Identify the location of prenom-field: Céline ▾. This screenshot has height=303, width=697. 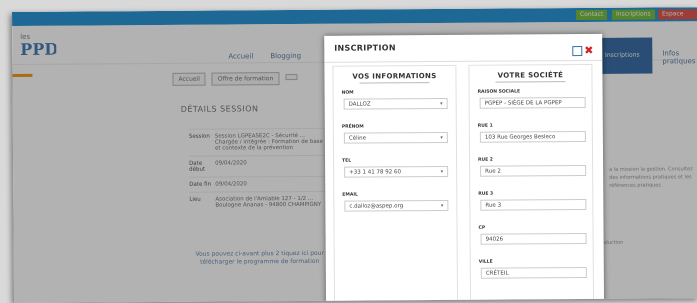
(395, 137).